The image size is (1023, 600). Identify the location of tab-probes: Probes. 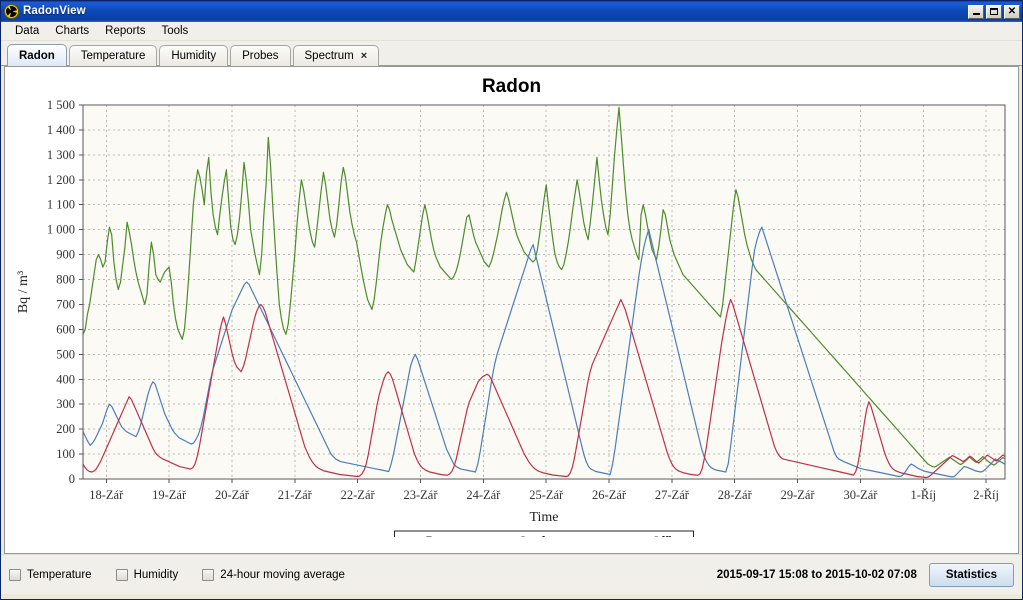
(260, 55).